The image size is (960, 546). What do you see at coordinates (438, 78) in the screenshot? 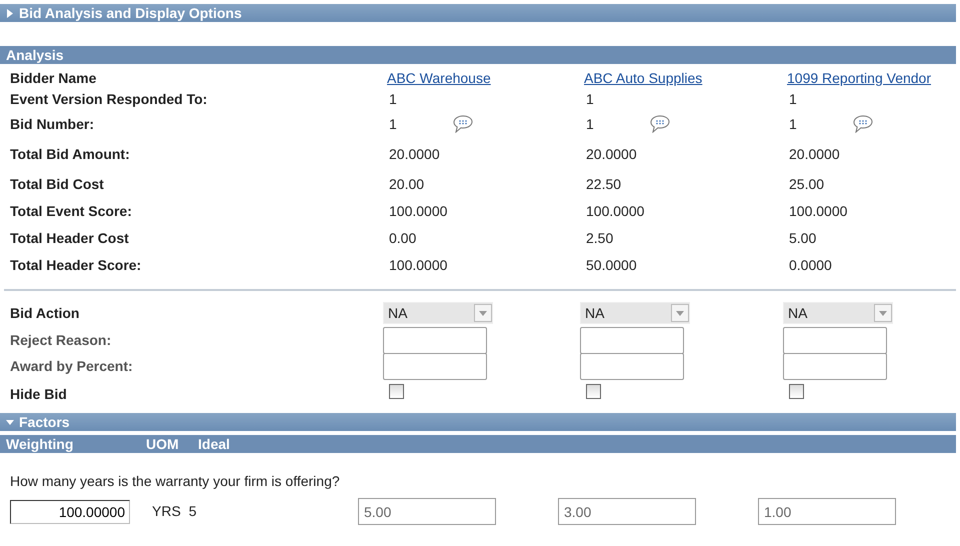
I see `bidder-link: ABC Warehouse` at bounding box center [438, 78].